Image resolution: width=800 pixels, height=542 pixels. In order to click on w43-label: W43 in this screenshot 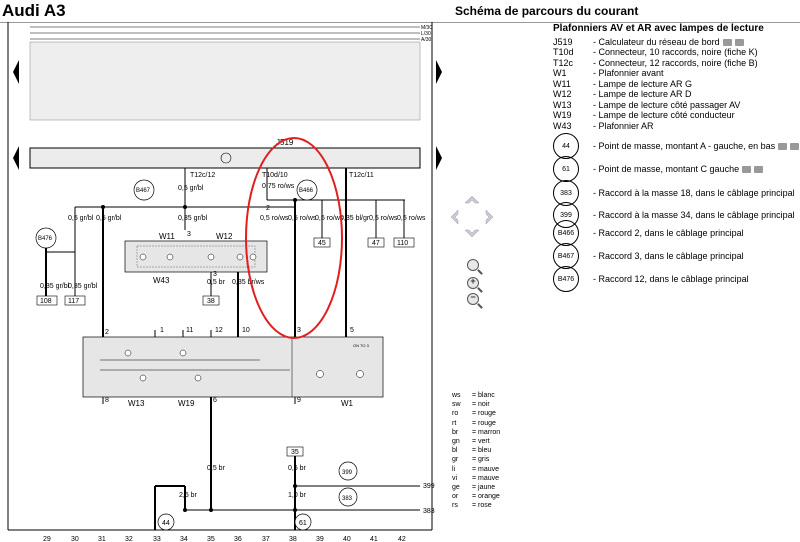, I will do `click(161, 280)`.